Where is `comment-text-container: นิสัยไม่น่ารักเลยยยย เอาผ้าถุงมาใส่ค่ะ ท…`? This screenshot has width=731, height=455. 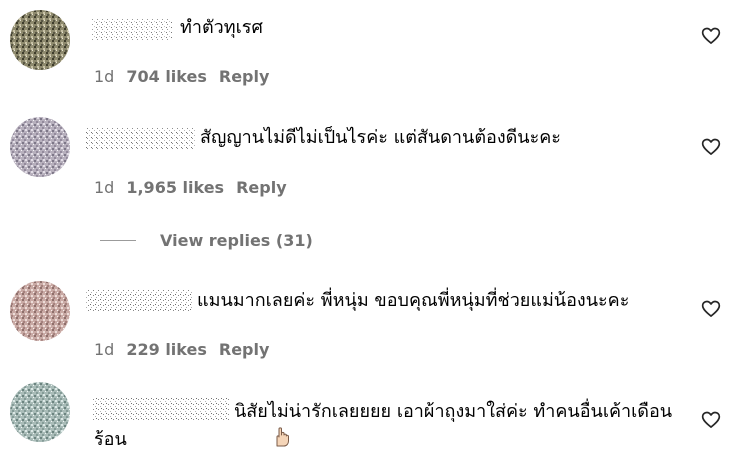 comment-text-container: นิสัยไม่น่ารักเลยยยย เอาผ้าถุงมาใส่ค่ะ ท… is located at coordinates (389, 426).